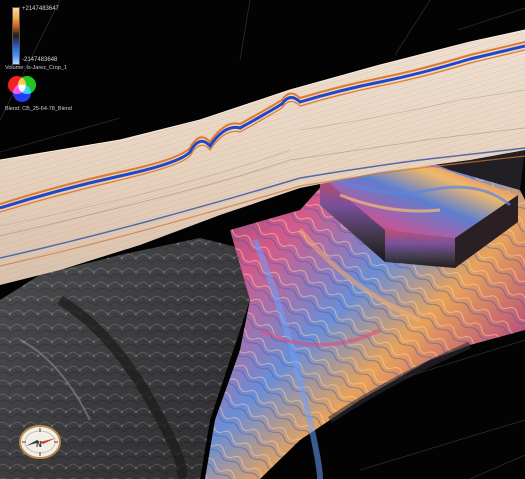  I want to click on amplitude-colorbar, so click(16, 36).